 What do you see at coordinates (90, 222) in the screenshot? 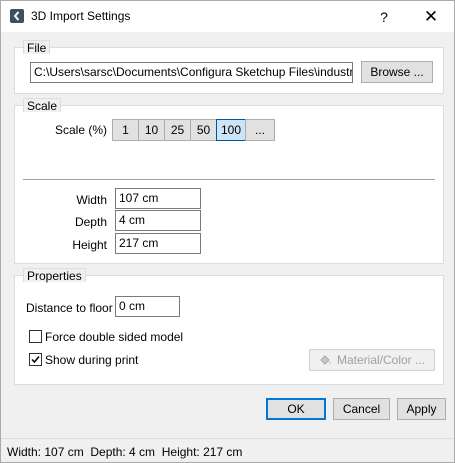
I see `depth-label: Depth` at bounding box center [90, 222].